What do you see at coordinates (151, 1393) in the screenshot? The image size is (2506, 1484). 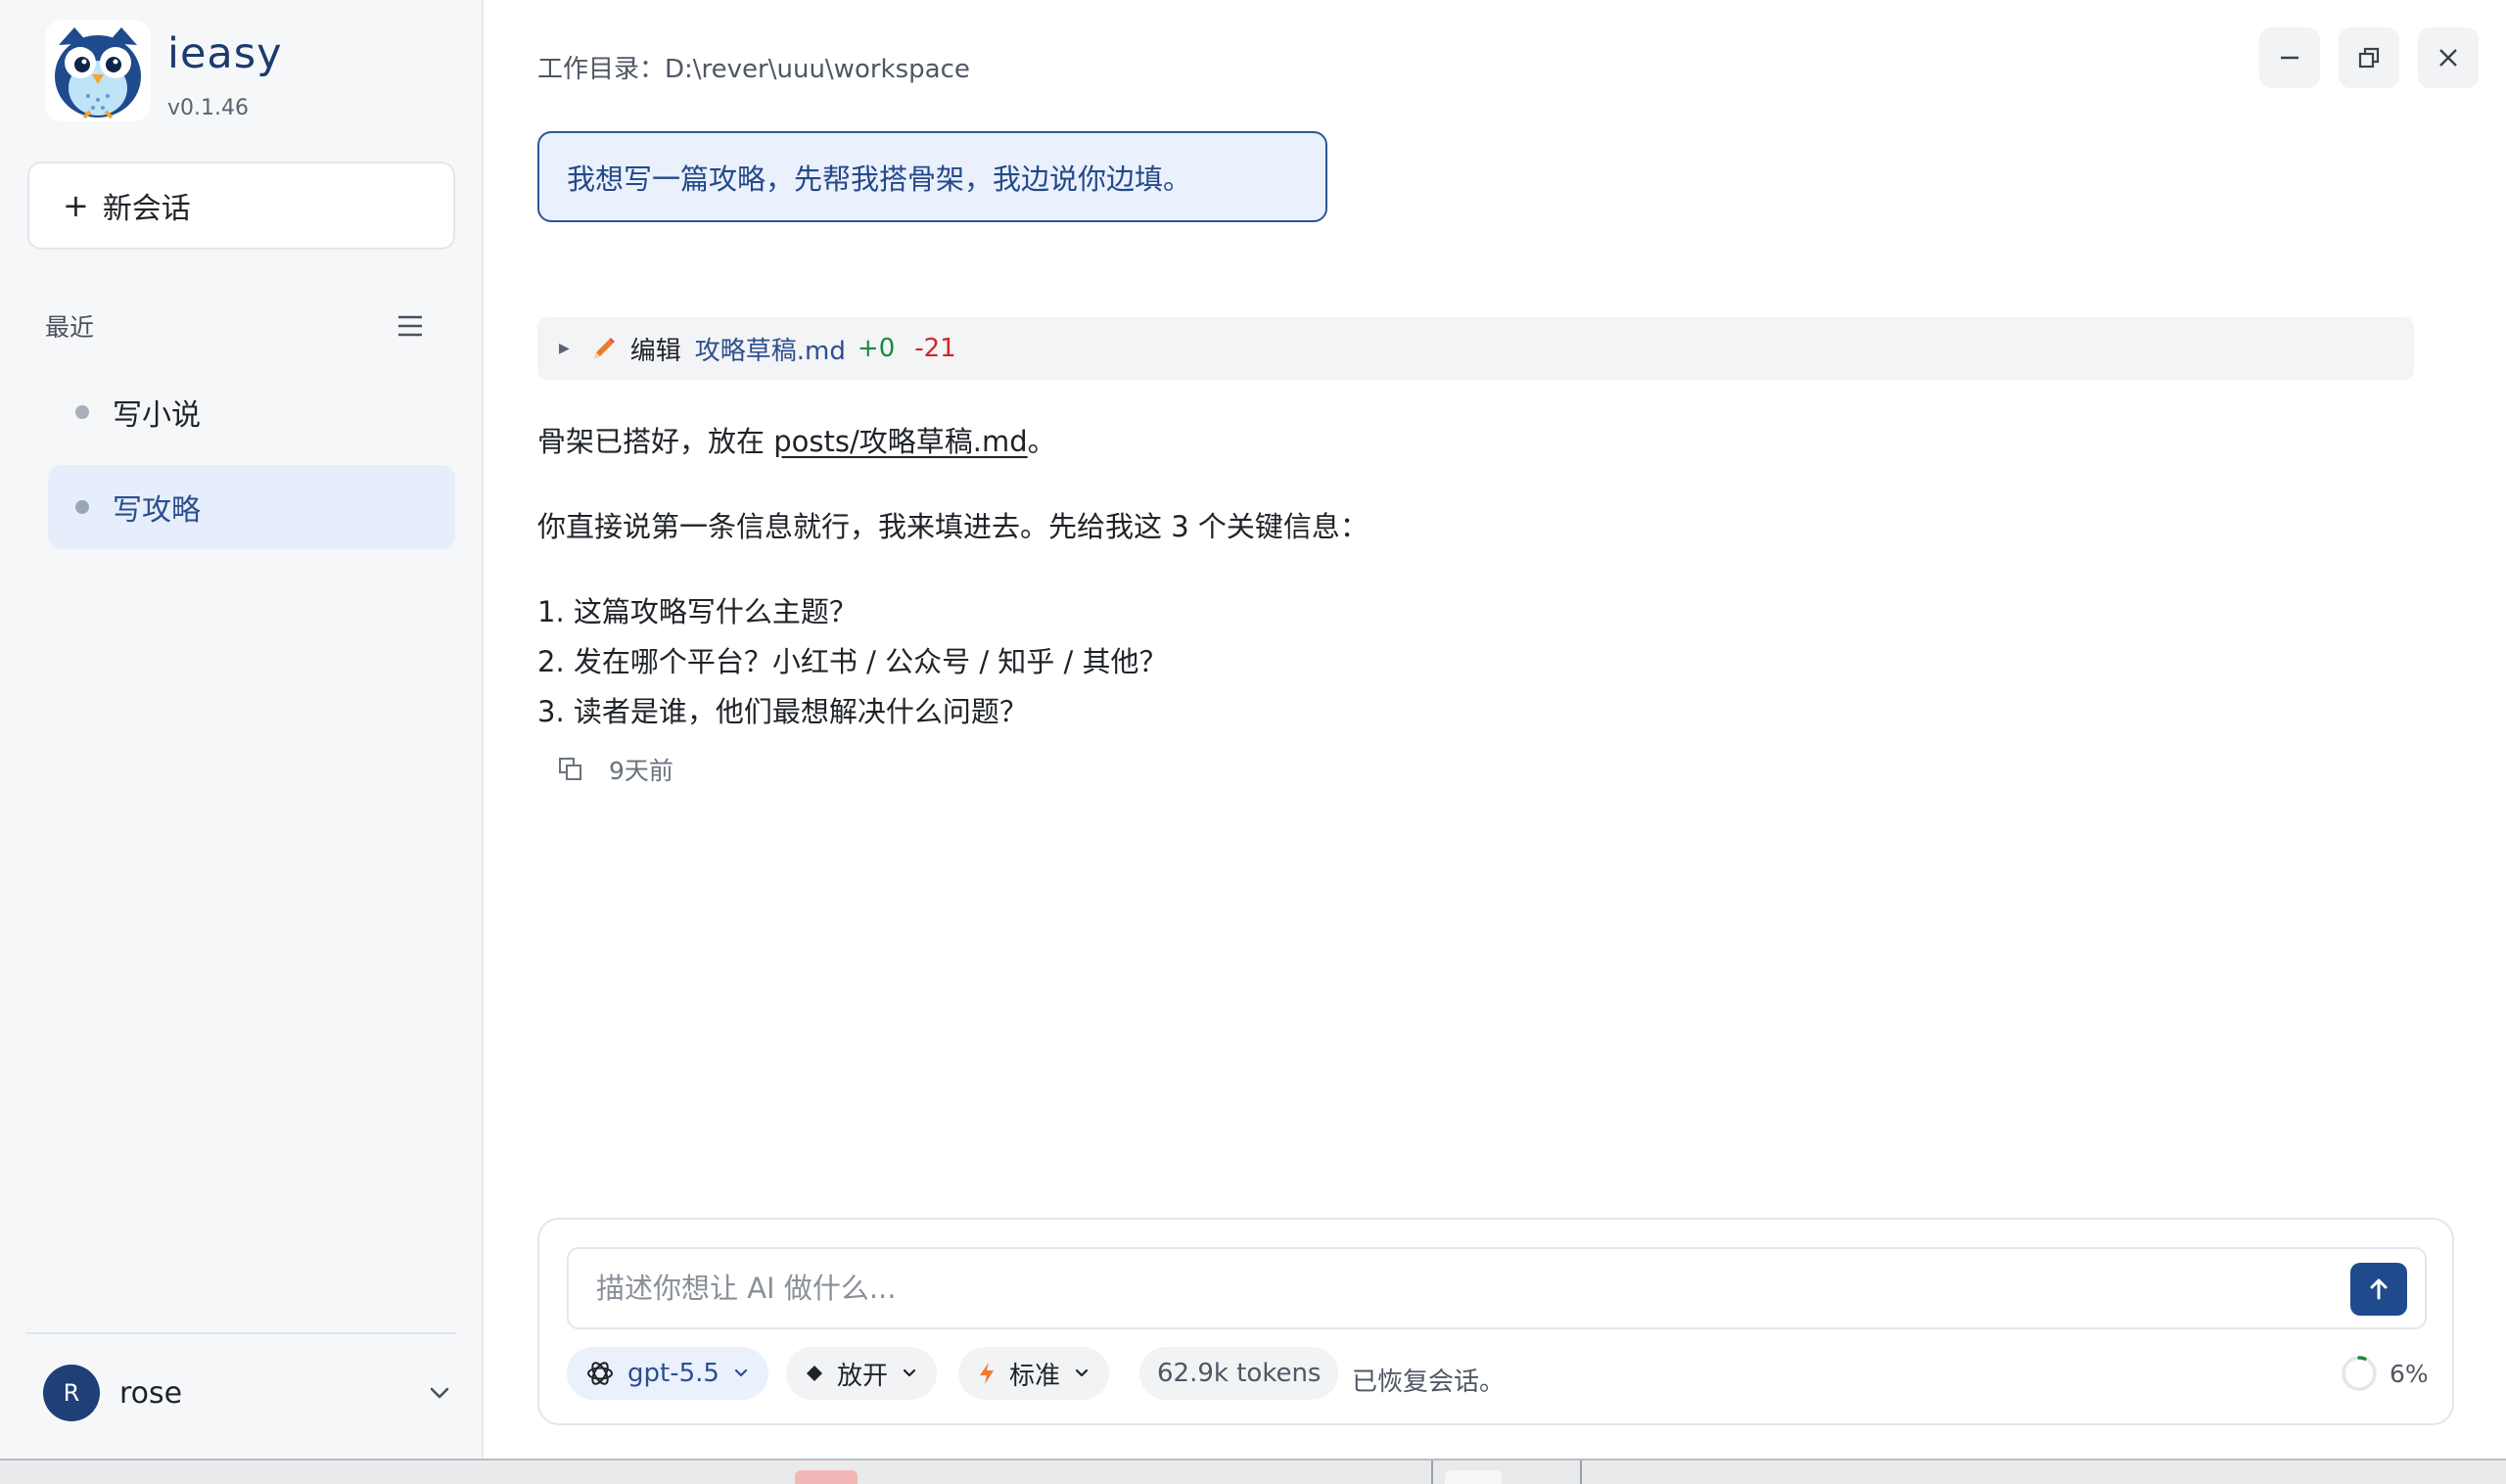 I see `username: rose` at bounding box center [151, 1393].